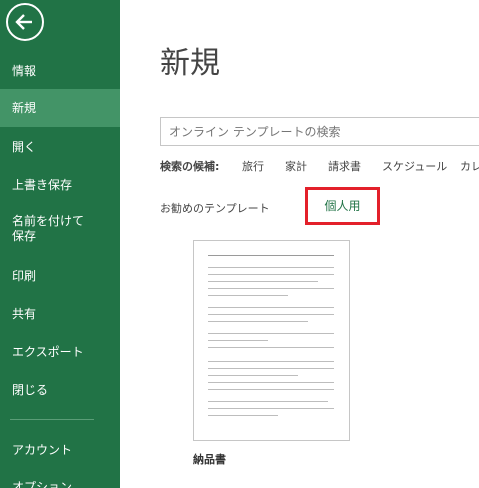 This screenshot has height=488, width=479. What do you see at coordinates (60, 147) in the screenshot?
I see `sidebar-item-open: 開く` at bounding box center [60, 147].